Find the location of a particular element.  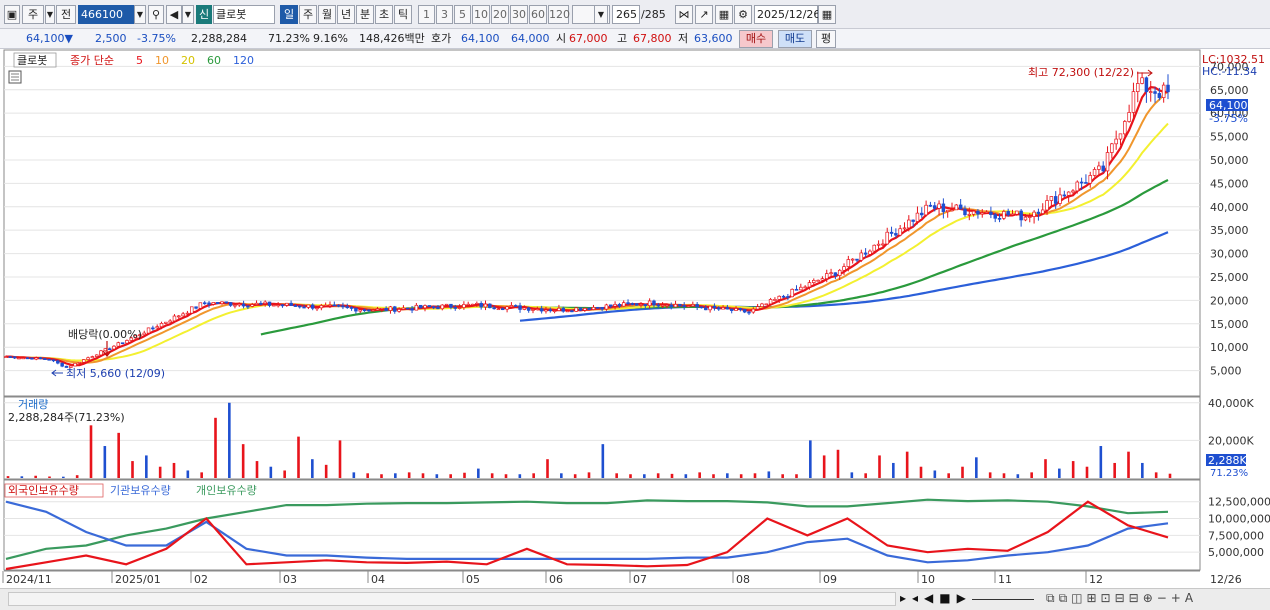

bid-price: 64,000 is located at coordinates (530, 38).